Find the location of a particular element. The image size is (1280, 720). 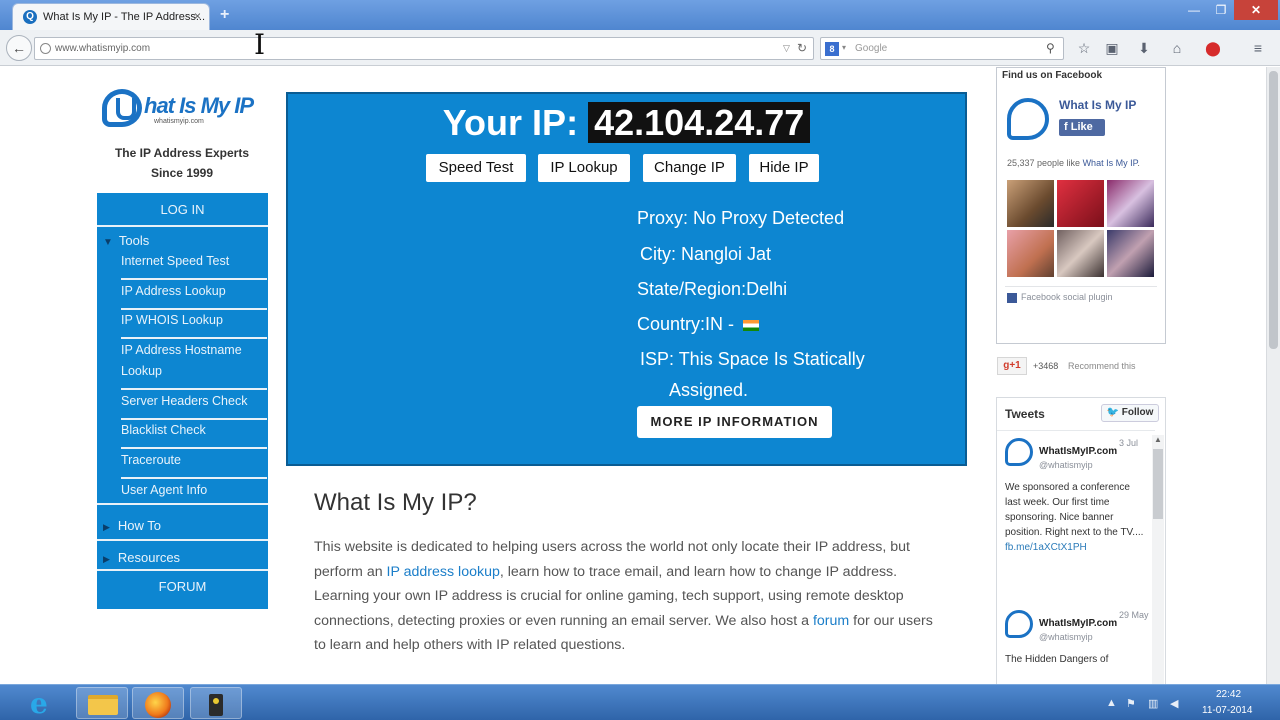

menu-icon: ≡ is located at coordinates (1258, 48).